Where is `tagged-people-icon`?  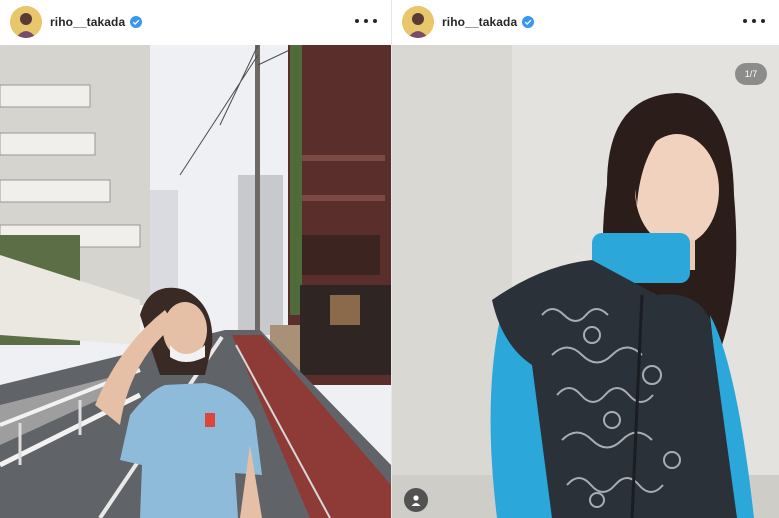 tagged-people-icon is located at coordinates (416, 500).